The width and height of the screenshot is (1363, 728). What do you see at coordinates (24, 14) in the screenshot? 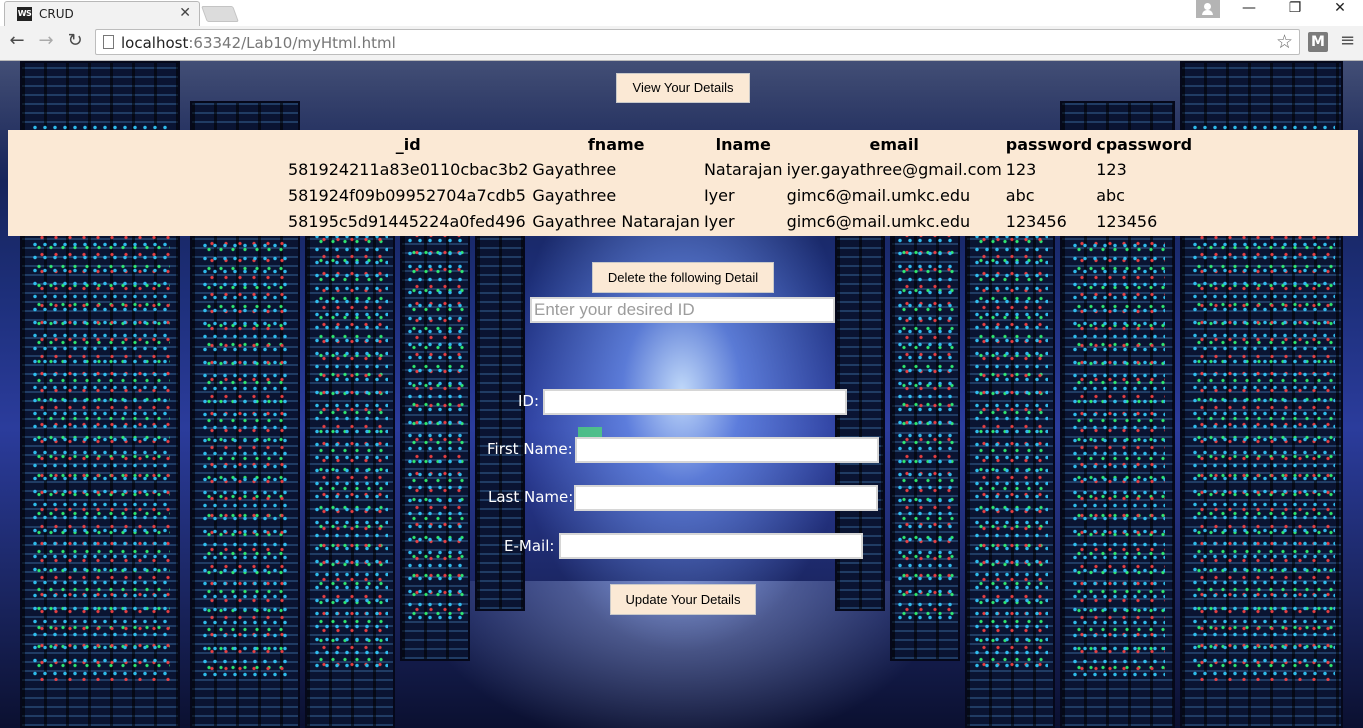
I see `webstorm-favicon-icon: WS` at bounding box center [24, 14].